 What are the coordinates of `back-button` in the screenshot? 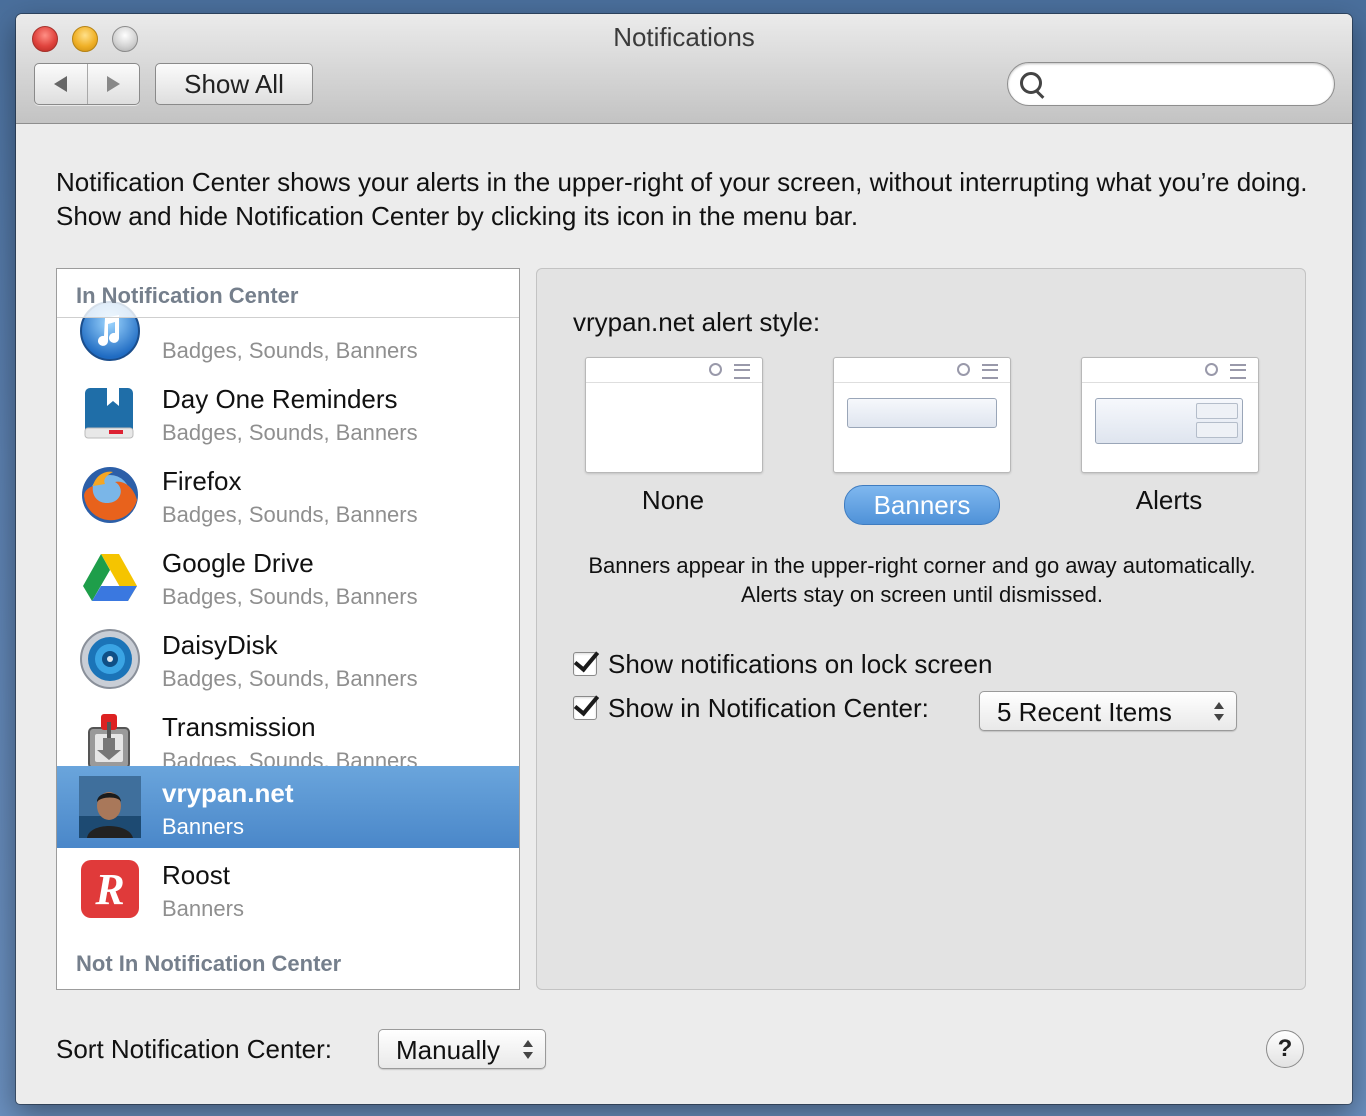 It's located at (61, 84).